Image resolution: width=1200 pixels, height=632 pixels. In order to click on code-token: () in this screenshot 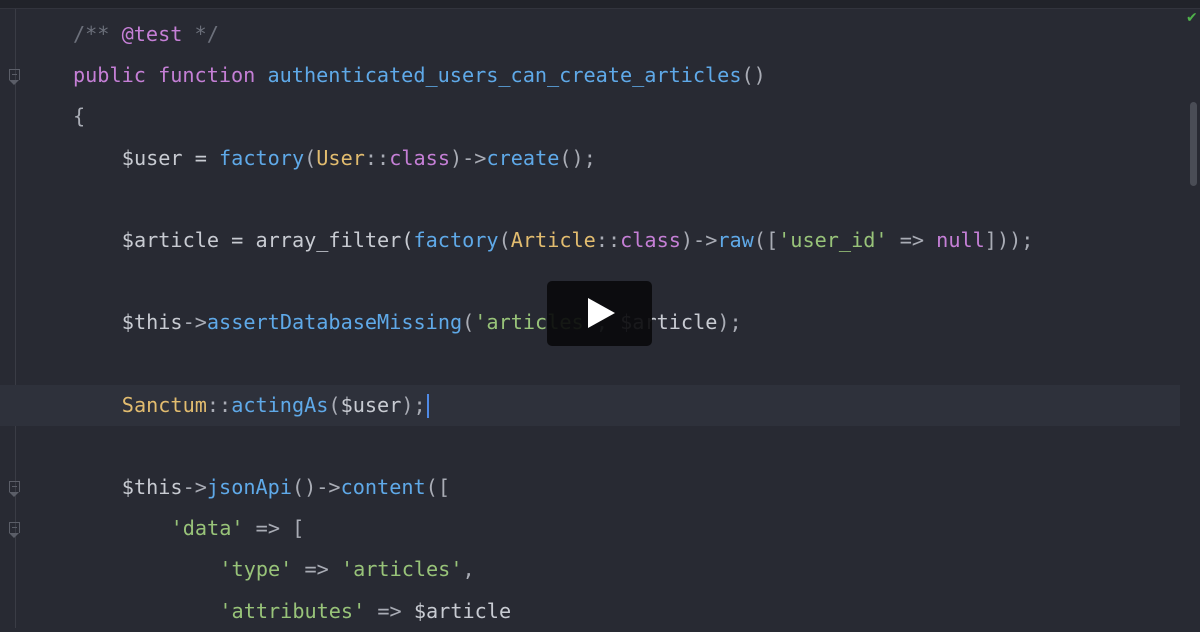, I will do `click(753, 75)`.